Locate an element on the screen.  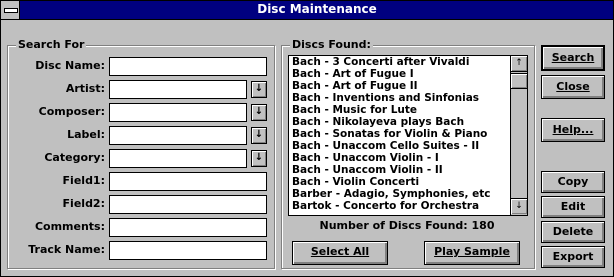
system-menu-icon is located at coordinates (11, 10).